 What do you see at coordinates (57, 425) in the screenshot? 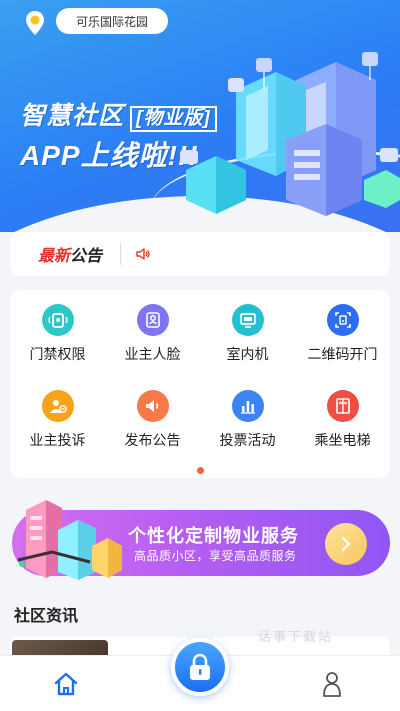
I see `grid-item-complaint: 业主投诉` at bounding box center [57, 425].